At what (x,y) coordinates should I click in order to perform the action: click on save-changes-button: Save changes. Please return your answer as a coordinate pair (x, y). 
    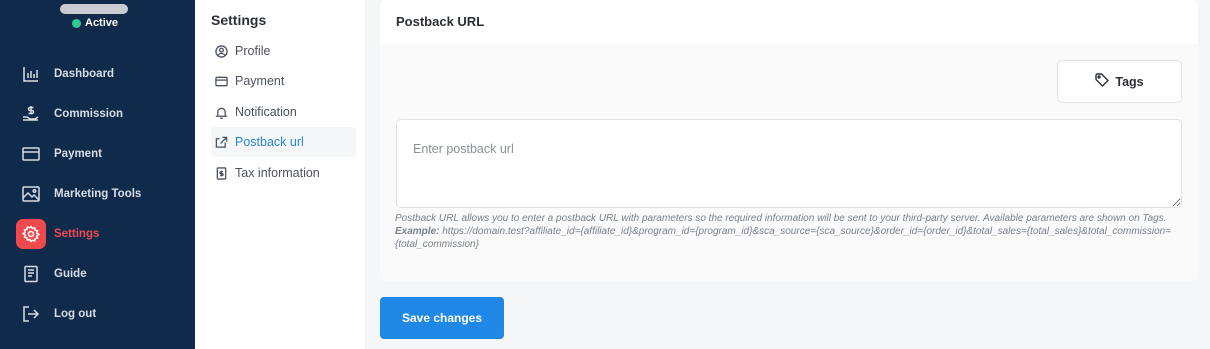
    Looking at the image, I should click on (442, 318).